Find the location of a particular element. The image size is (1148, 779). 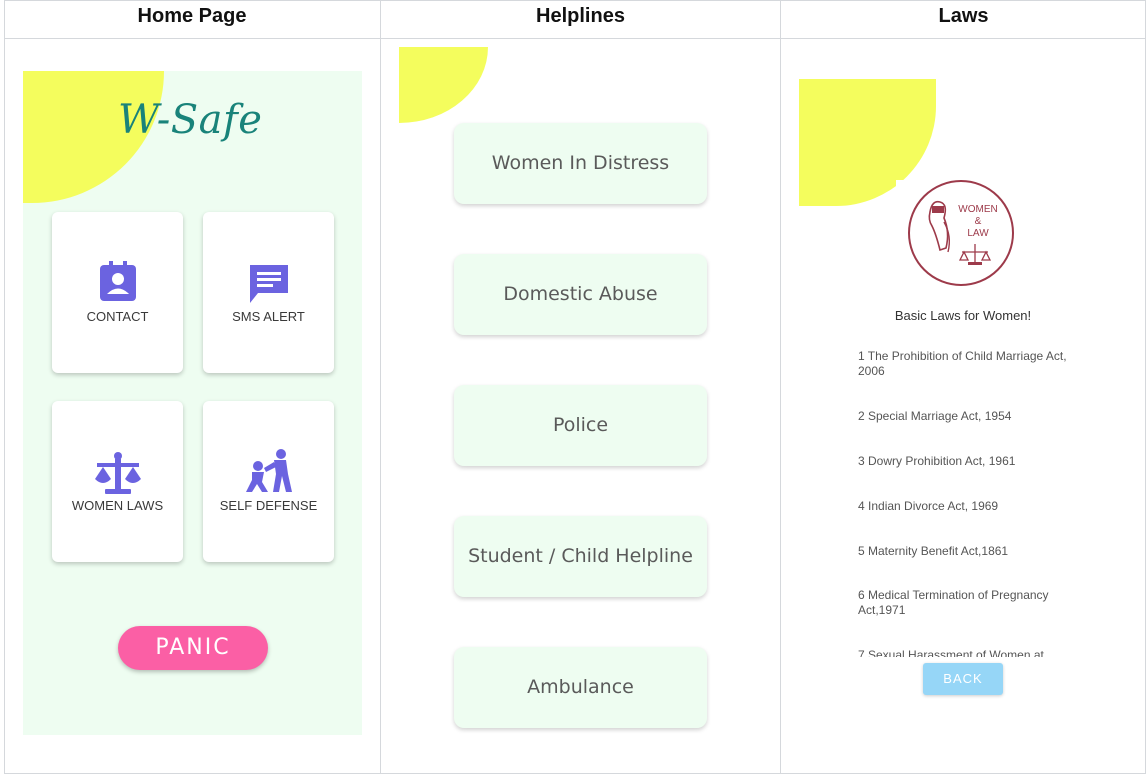

women-laws-card: WOMEN LAWS is located at coordinates (117, 481).